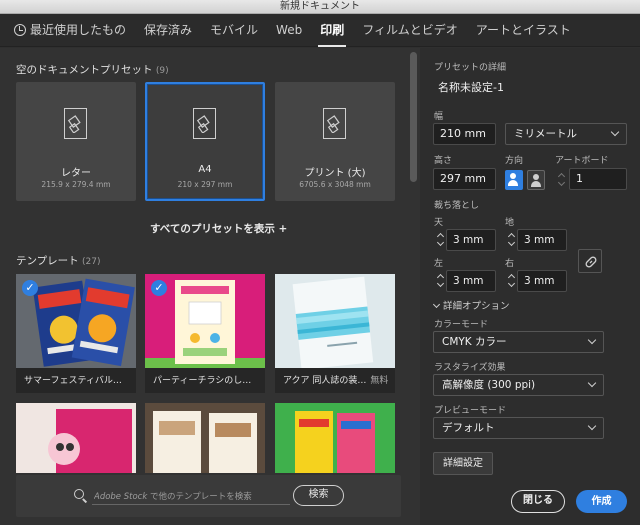  Describe the element at coordinates (168, 30) in the screenshot. I see `tab-saved: 保存済み` at that location.